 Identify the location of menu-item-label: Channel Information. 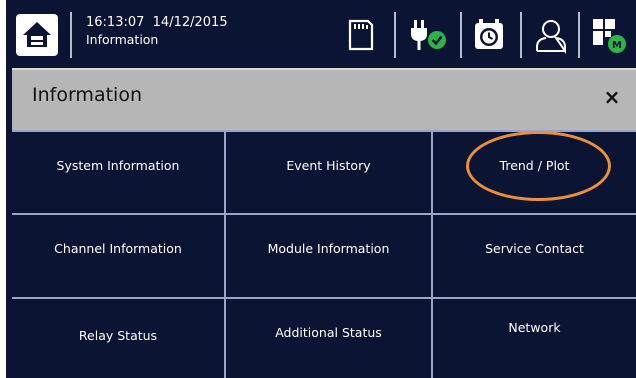
(118, 248).